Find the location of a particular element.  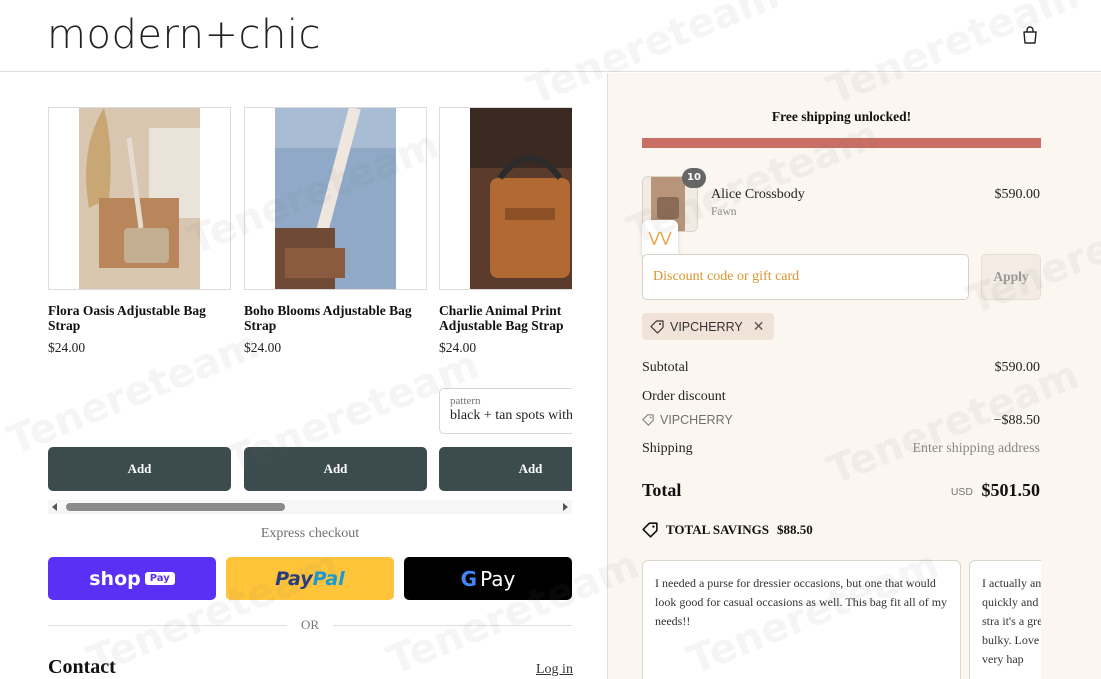

shipping-label: Shipping is located at coordinates (667, 448).